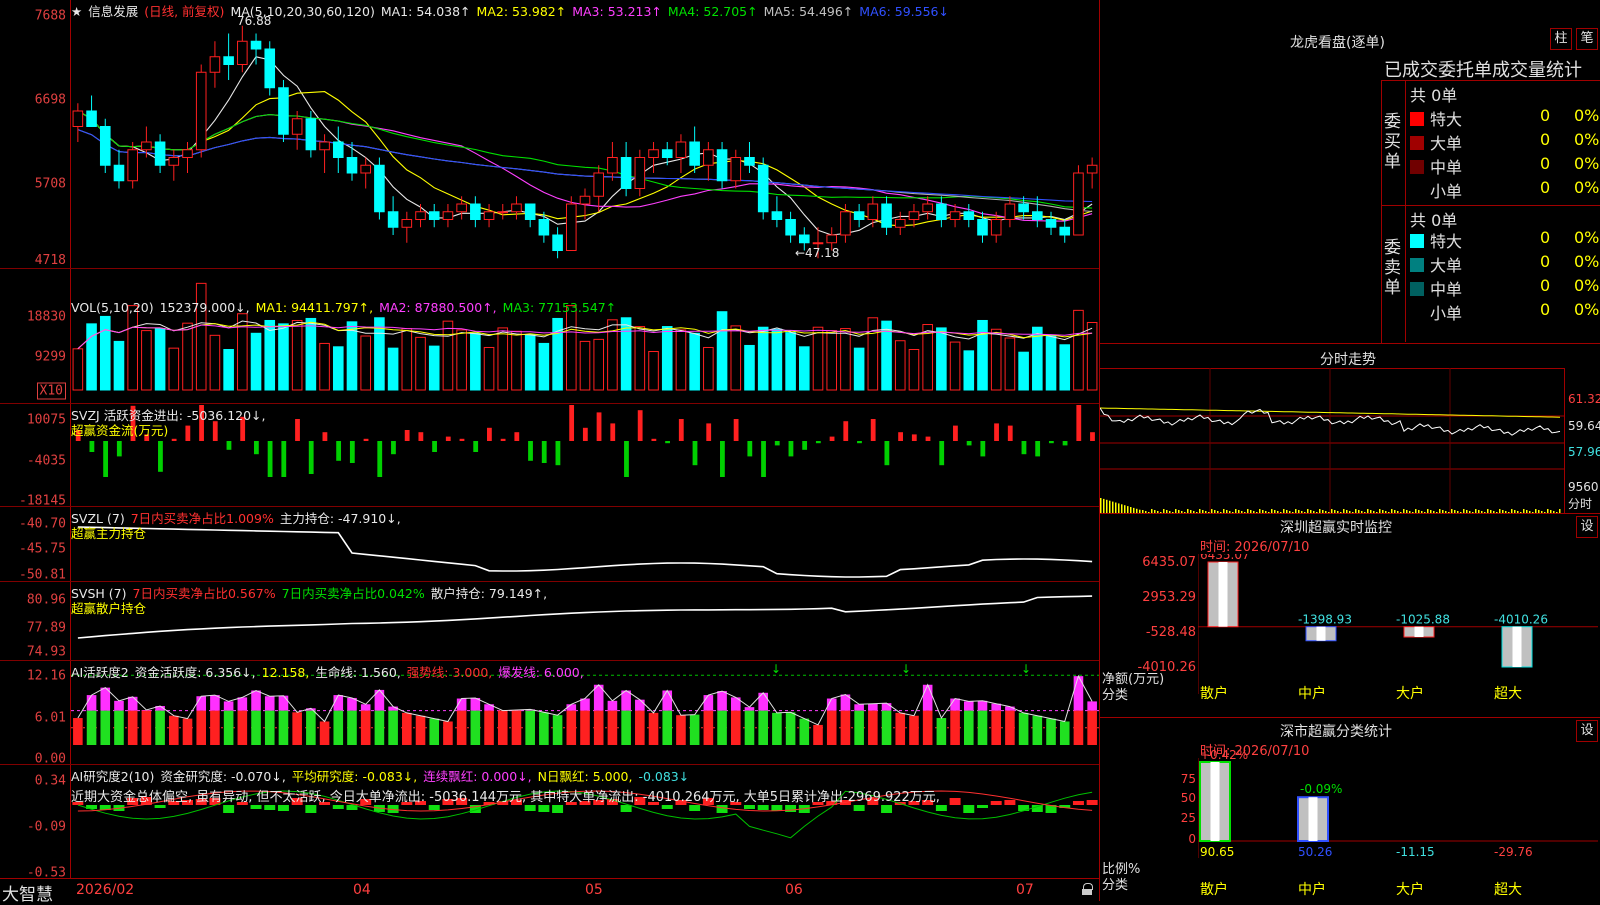 The height and width of the screenshot is (905, 1600). I want to click on tick-mode-button: 笔, so click(1587, 39).